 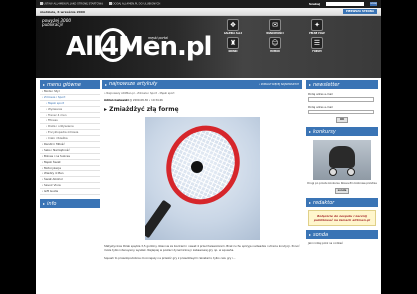 I want to click on info-title: info, so click(x=52, y=204).